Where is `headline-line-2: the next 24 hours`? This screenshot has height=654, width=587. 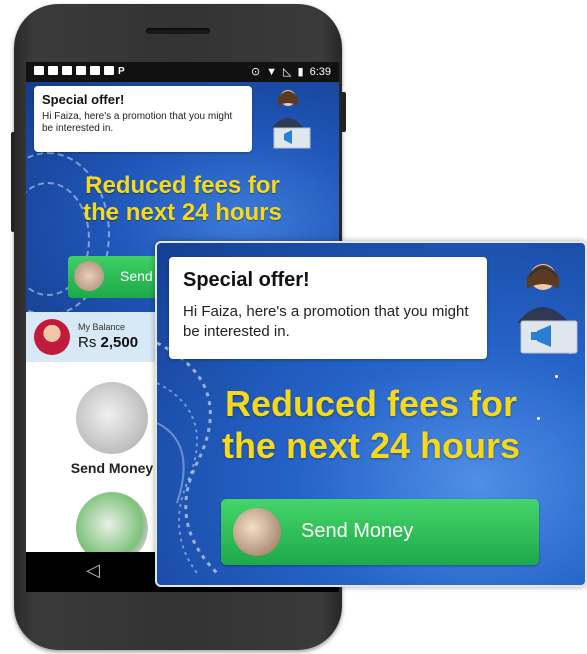
headline-line-2: the next 24 hours is located at coordinates (371, 445).